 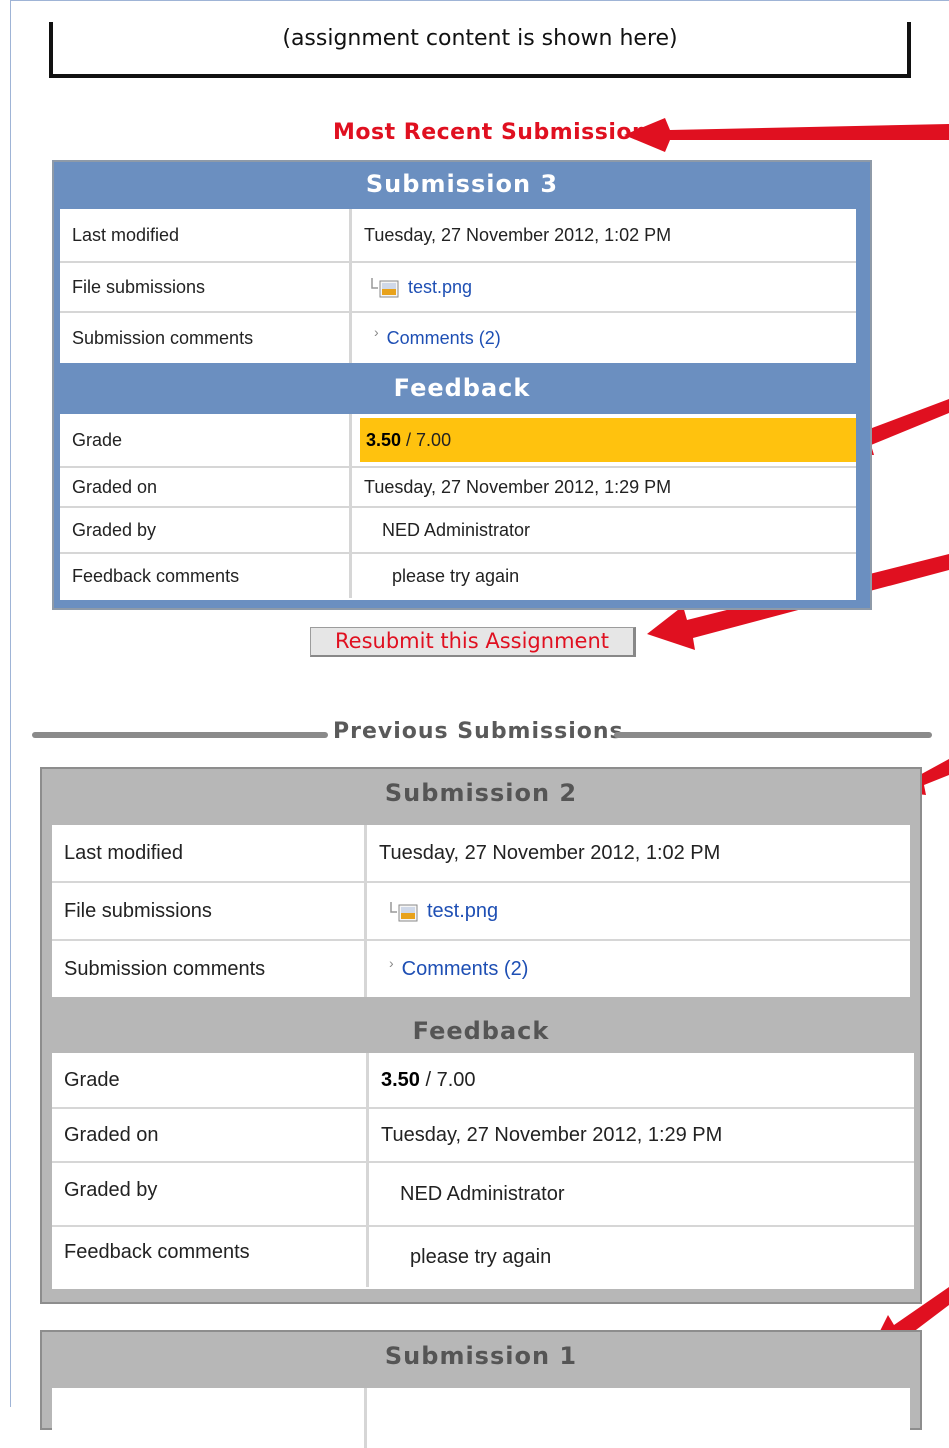 What do you see at coordinates (180, 735) in the screenshot?
I see `previous-divider-left` at bounding box center [180, 735].